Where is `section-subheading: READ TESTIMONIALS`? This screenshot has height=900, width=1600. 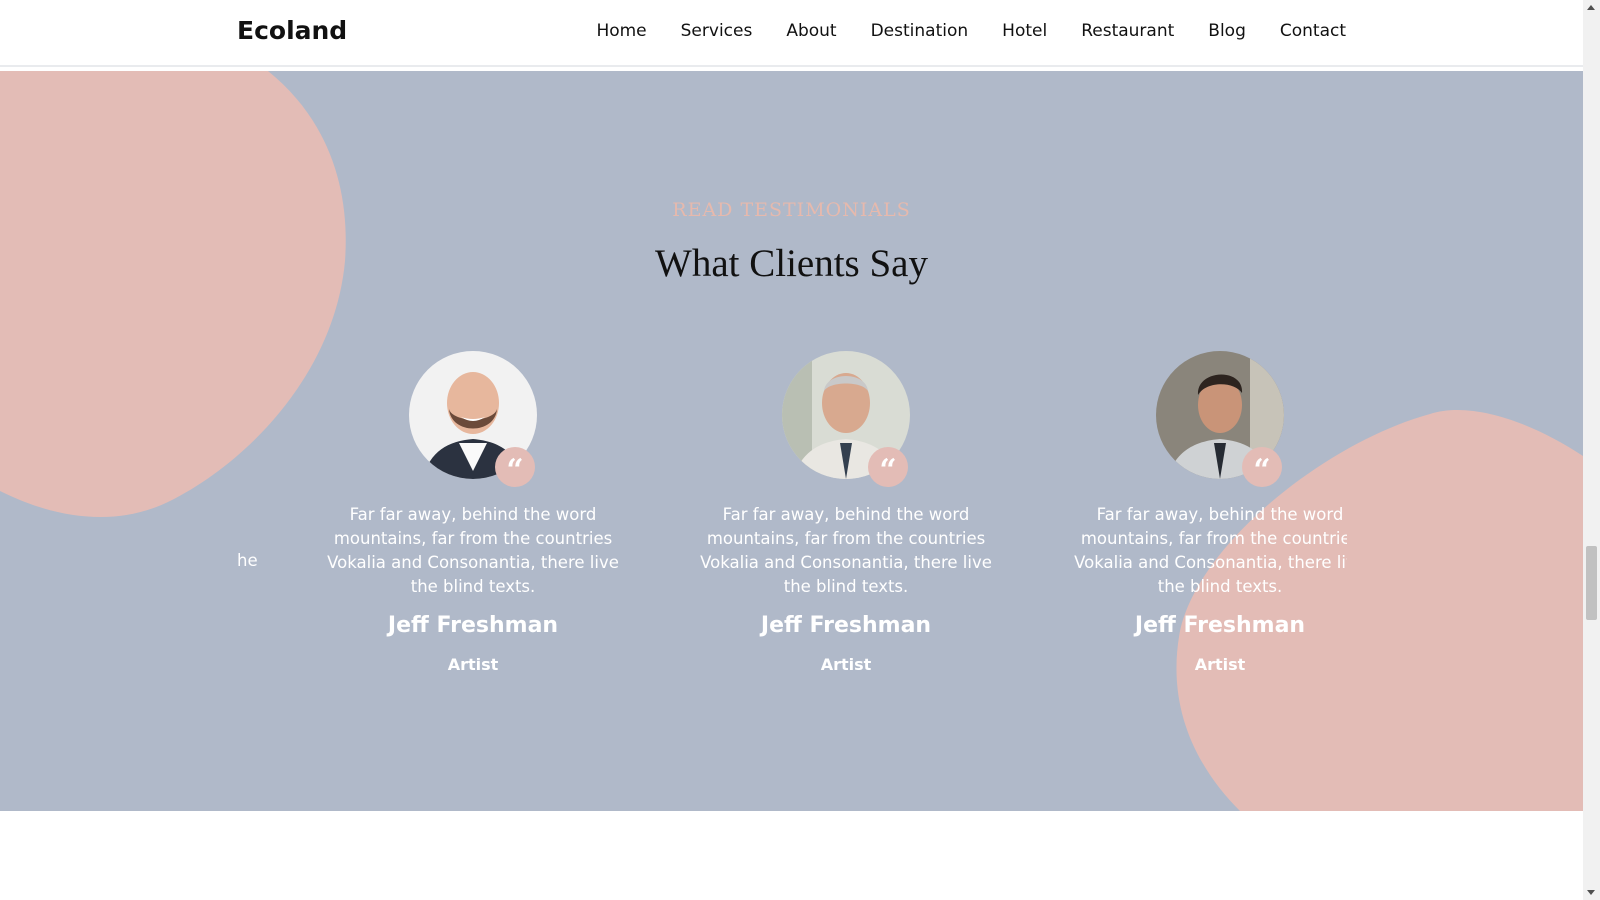
section-subheading: READ TESTIMONIALS is located at coordinates (791, 210).